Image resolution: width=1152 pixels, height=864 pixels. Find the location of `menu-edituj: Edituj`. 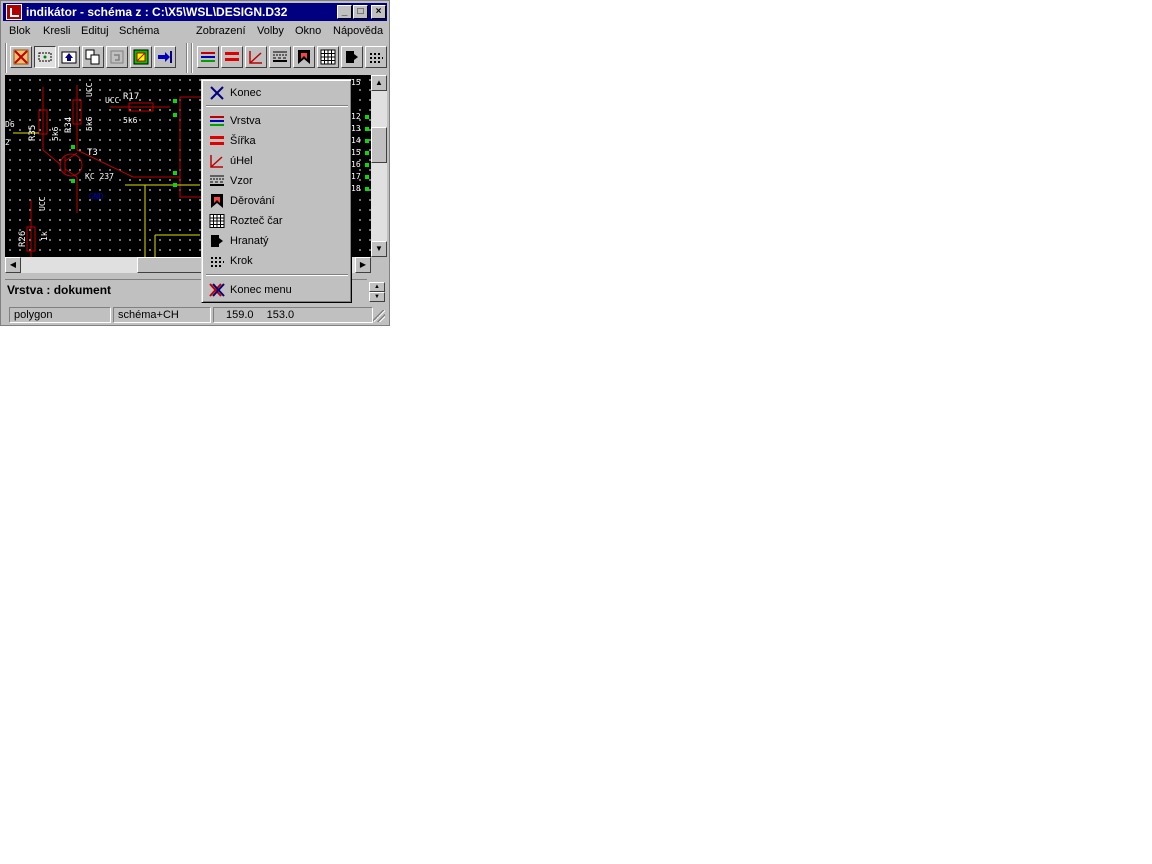

menu-edituj: Edituj is located at coordinates (95, 31).